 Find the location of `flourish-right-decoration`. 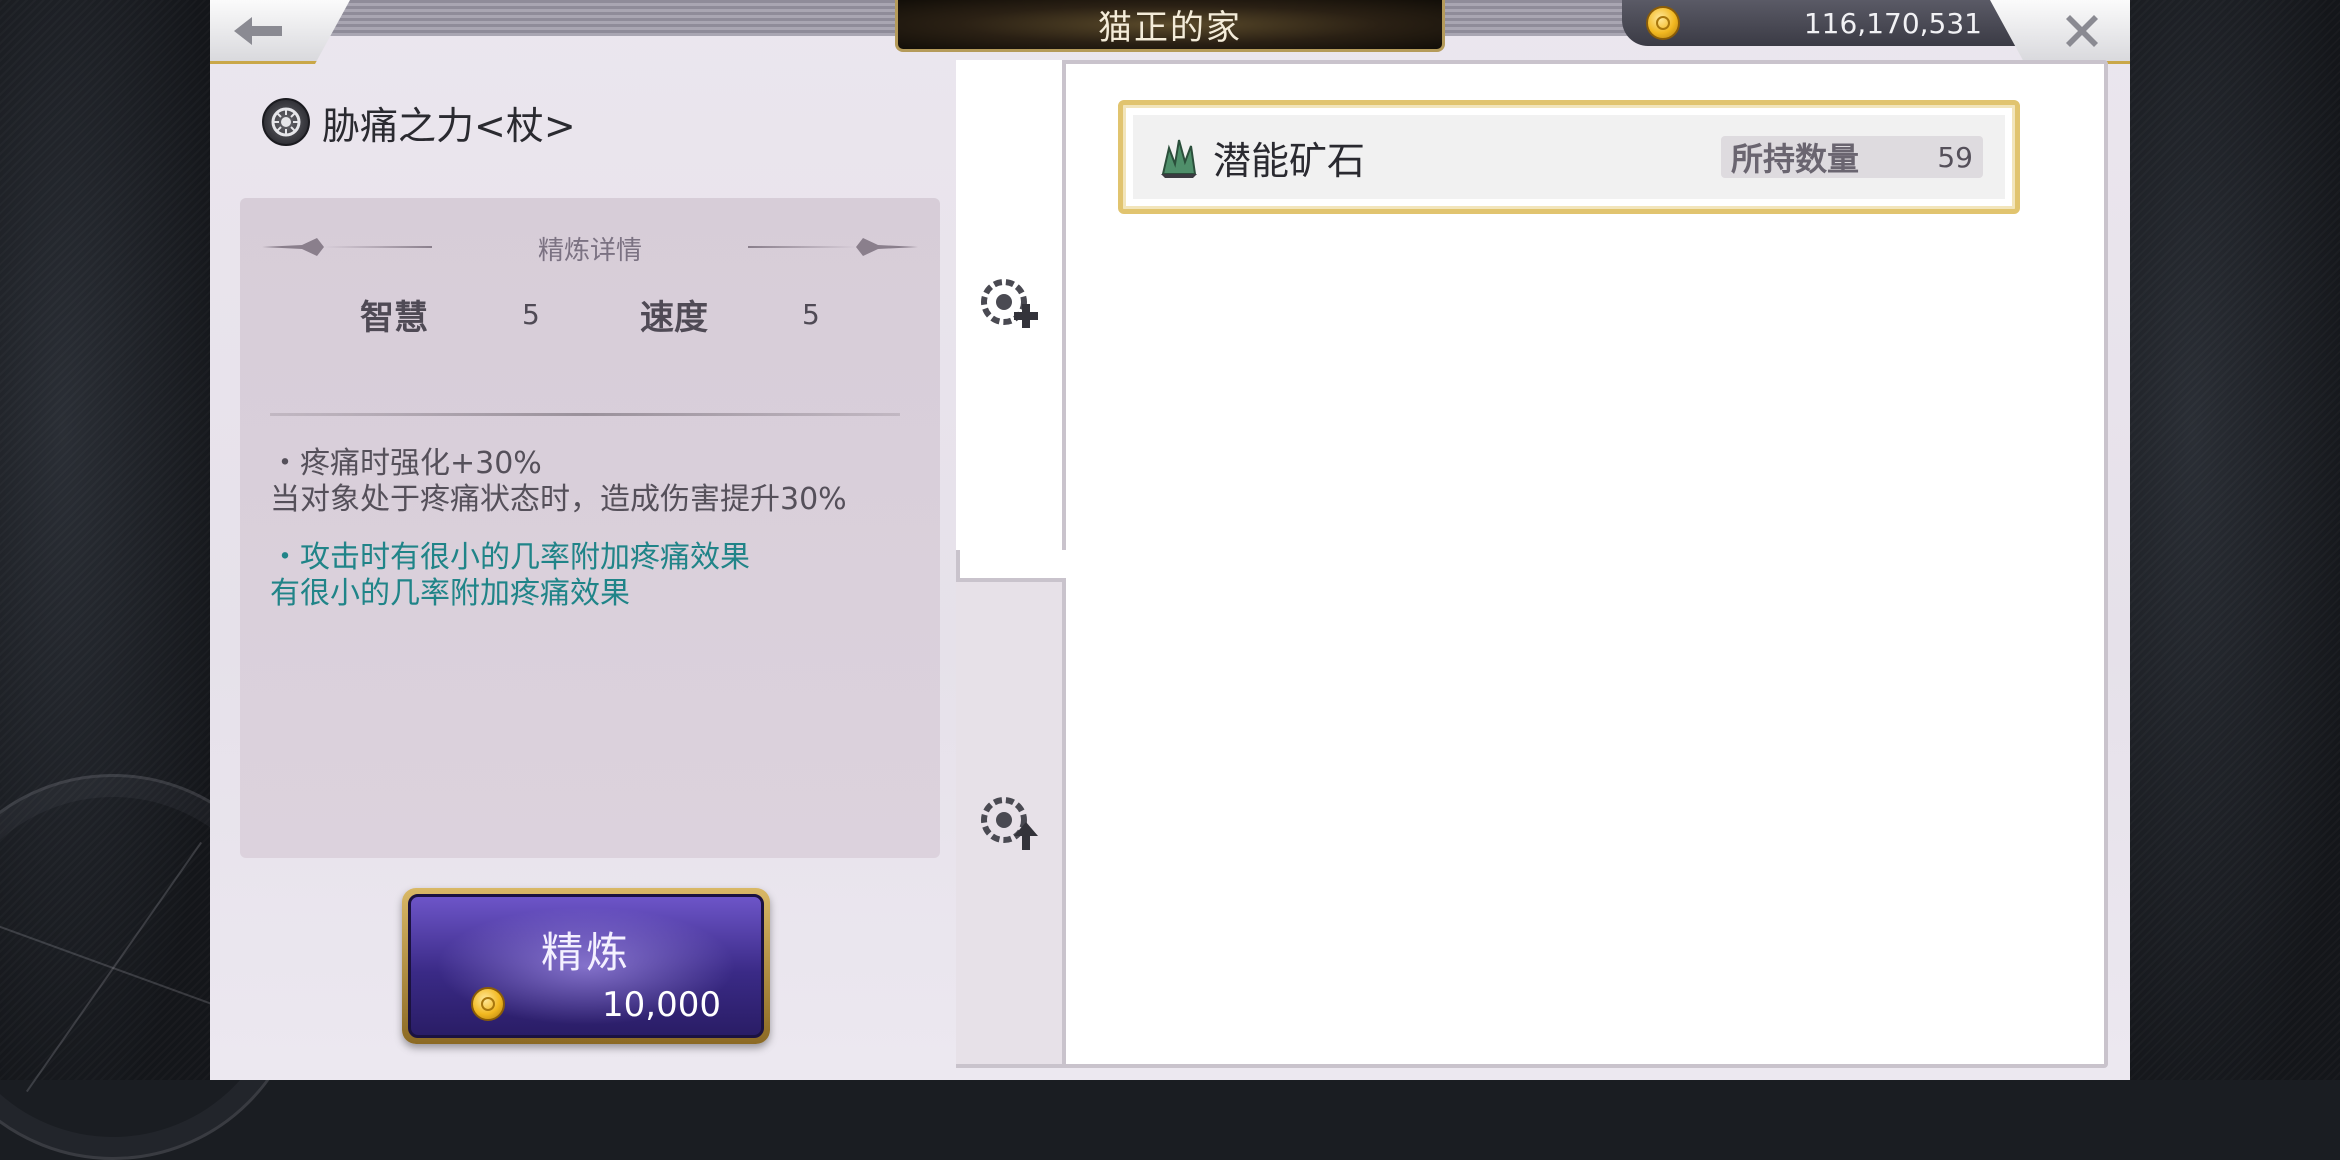

flourish-right-decoration is located at coordinates (833, 247).